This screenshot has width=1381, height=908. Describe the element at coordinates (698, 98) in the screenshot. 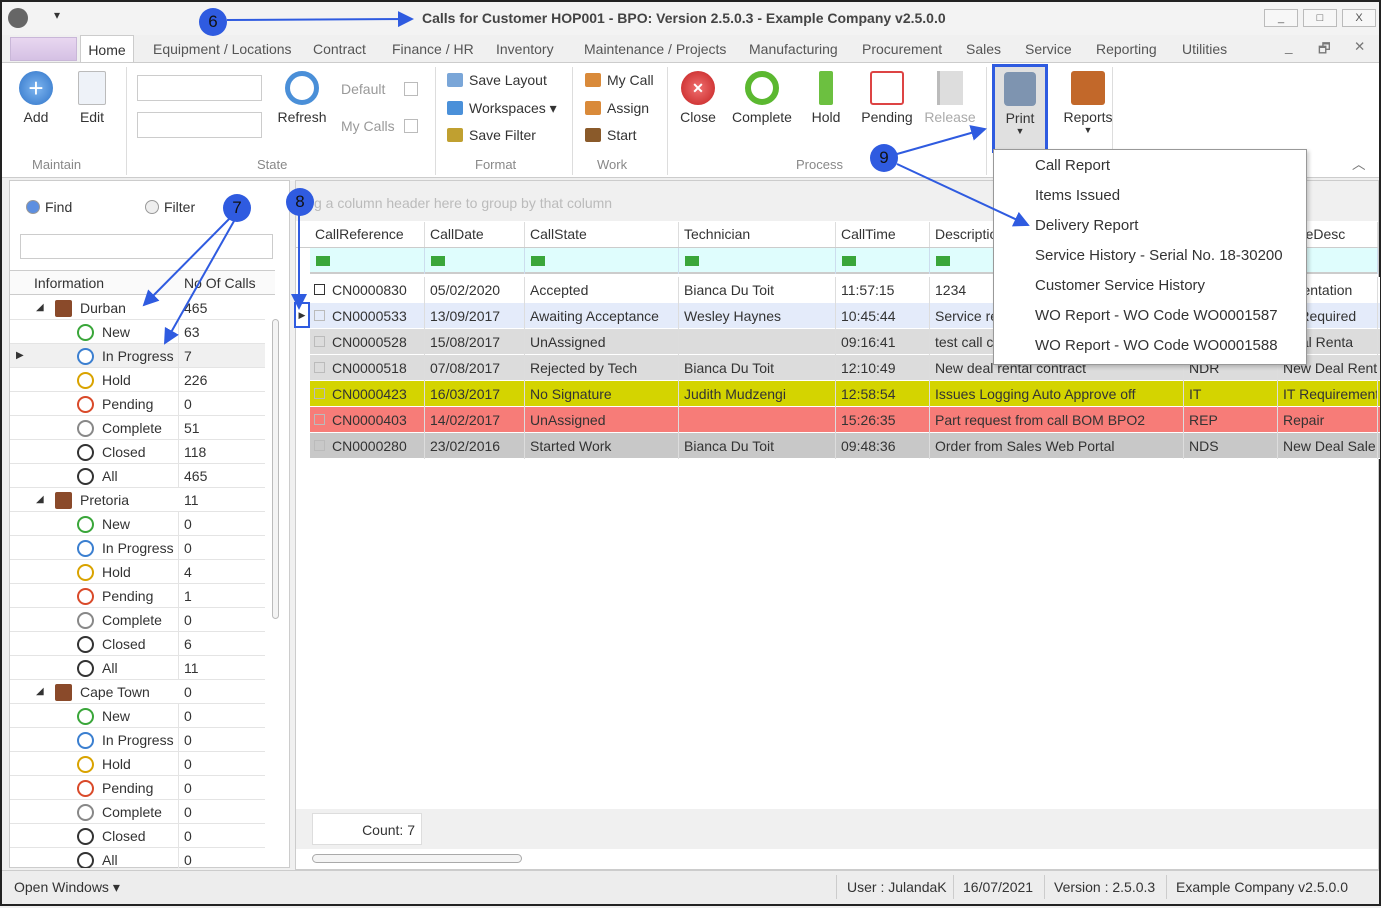

I see `close-call-button: ✕ Close` at that location.